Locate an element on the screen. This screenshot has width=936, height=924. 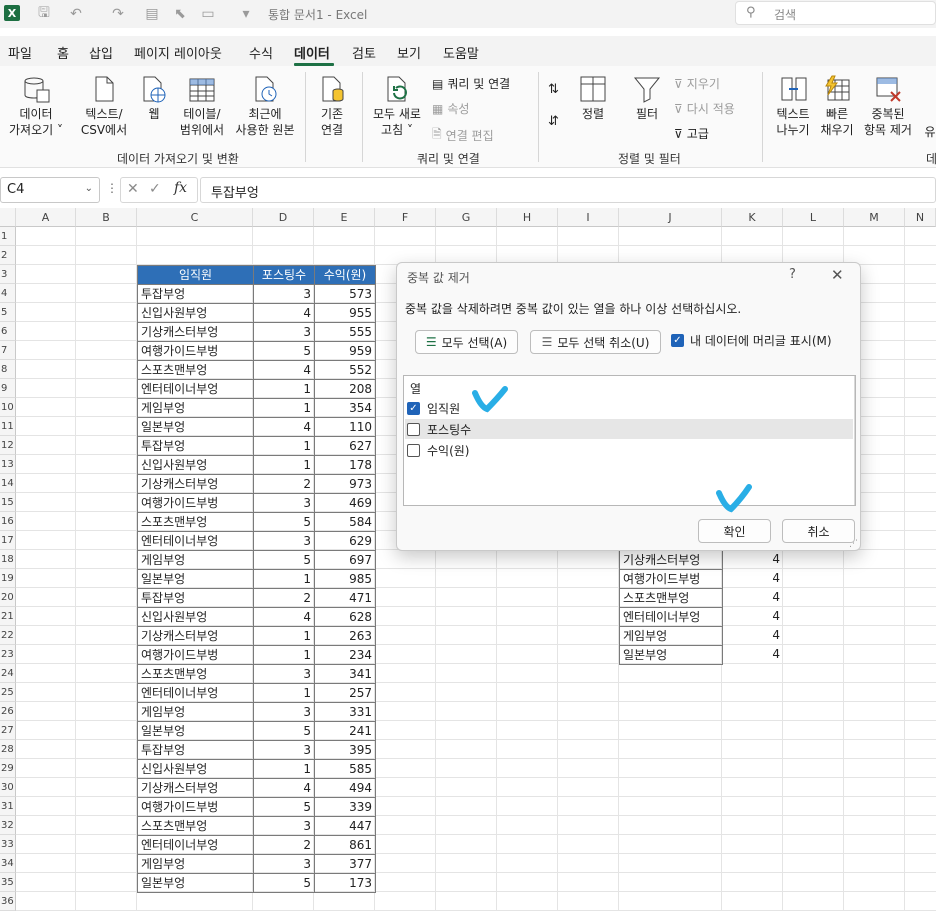
table-header-cell: 포스팅수 is located at coordinates (284, 275).